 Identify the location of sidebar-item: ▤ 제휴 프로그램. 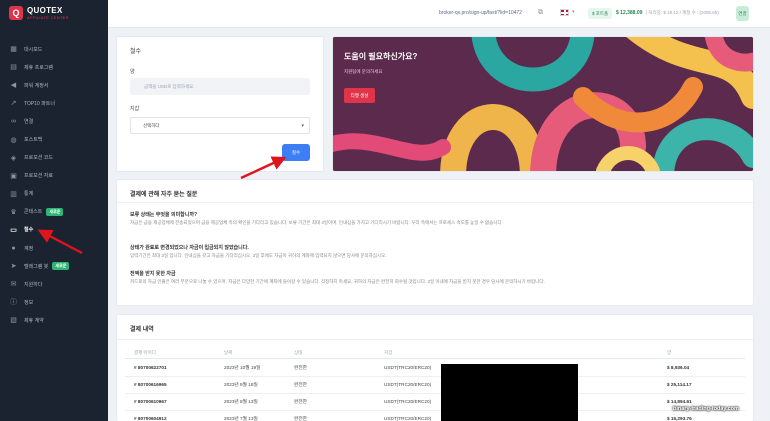
(54, 67).